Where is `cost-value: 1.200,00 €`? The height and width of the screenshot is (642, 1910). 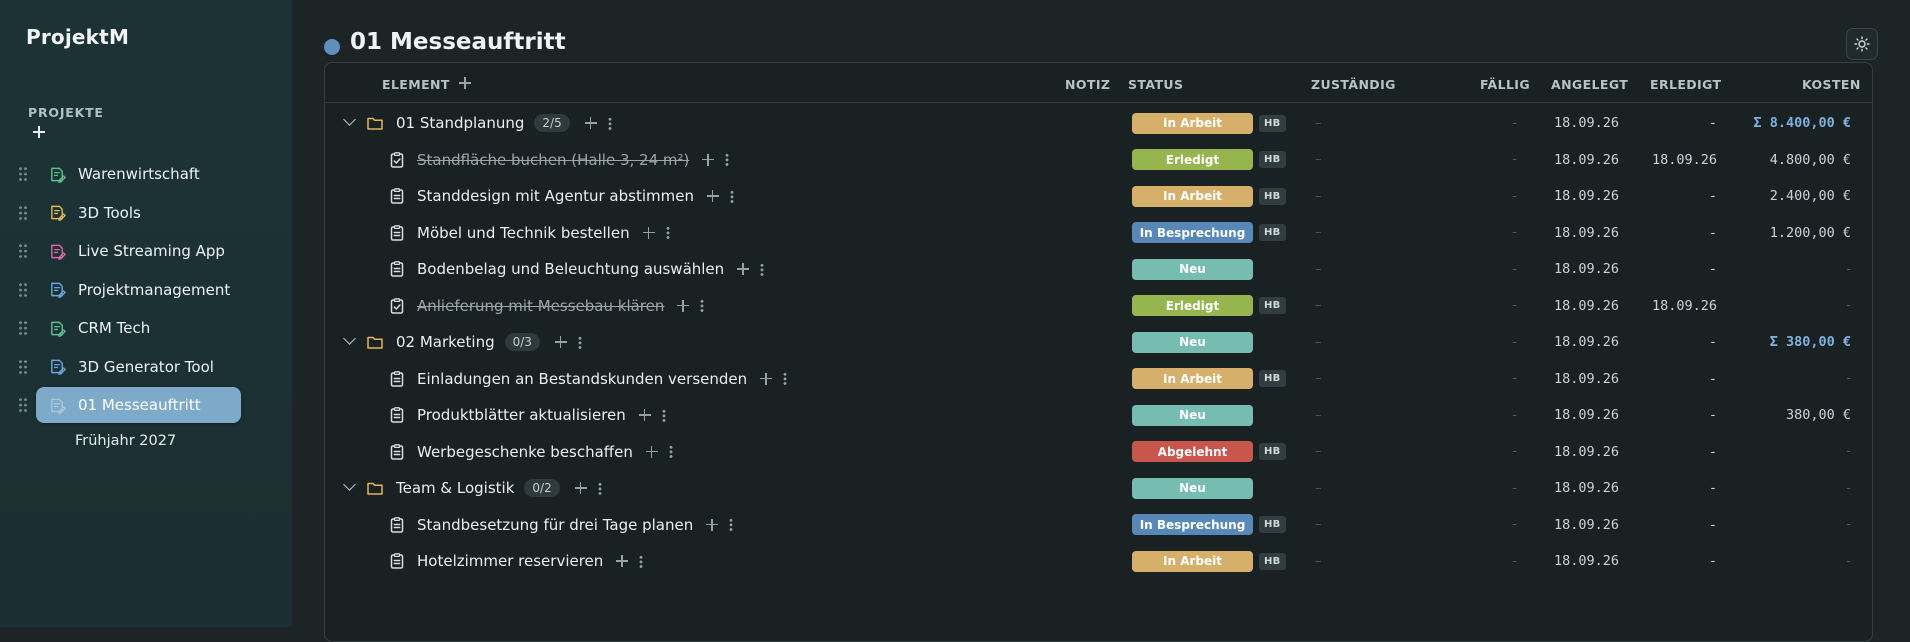
cost-value: 1.200,00 € is located at coordinates (1810, 233).